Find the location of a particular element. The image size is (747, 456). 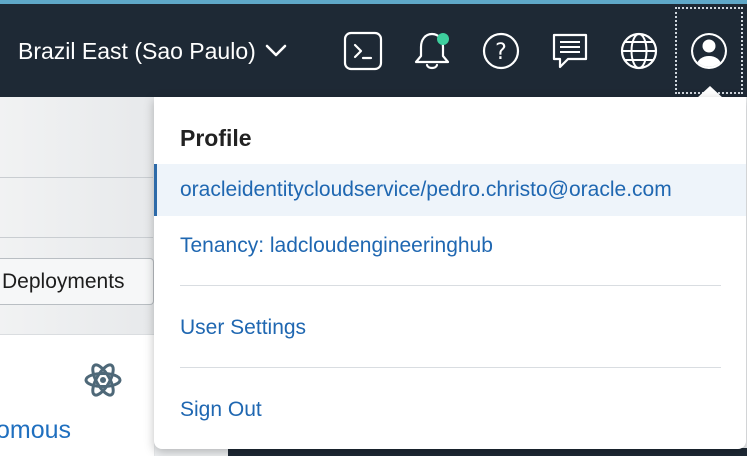

help-button: ? is located at coordinates (501, 51).